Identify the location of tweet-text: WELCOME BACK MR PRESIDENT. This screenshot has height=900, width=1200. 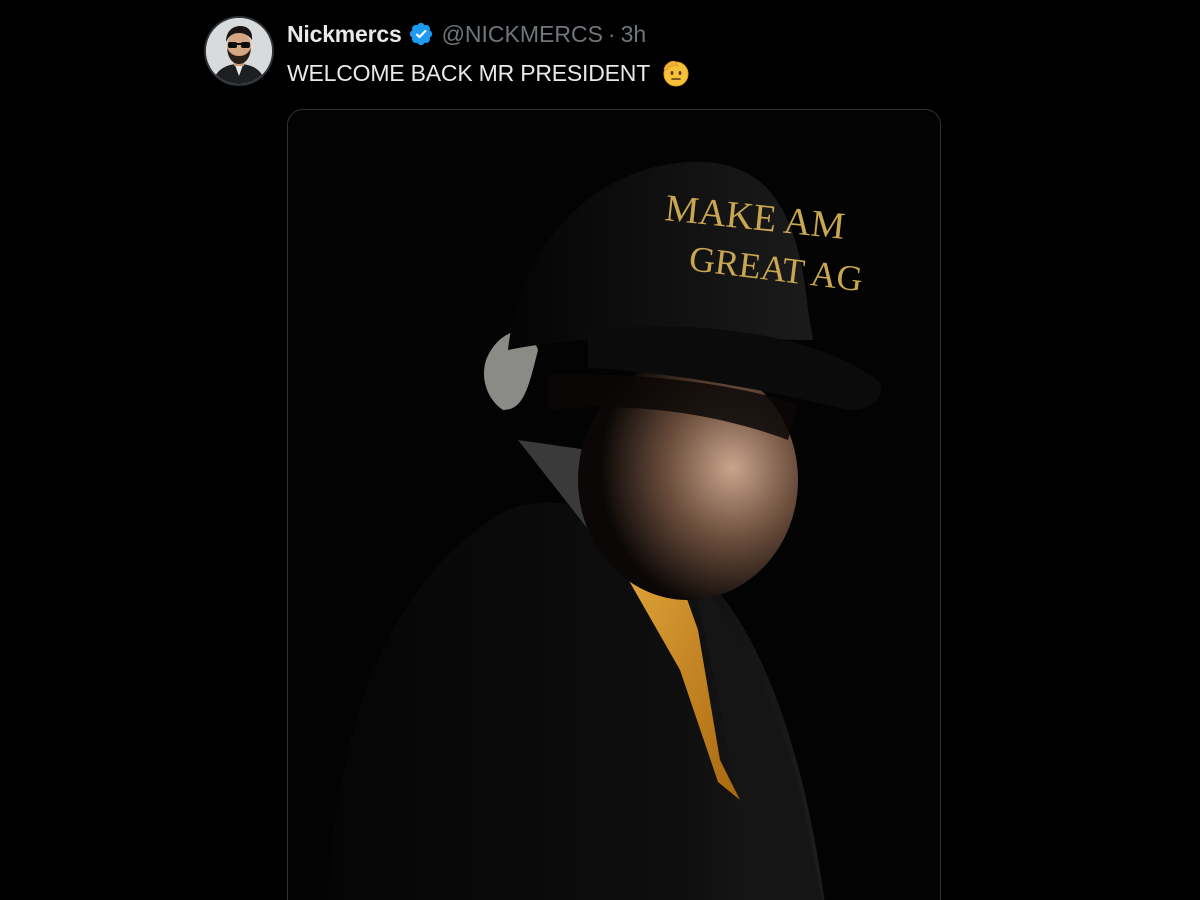
(469, 72).